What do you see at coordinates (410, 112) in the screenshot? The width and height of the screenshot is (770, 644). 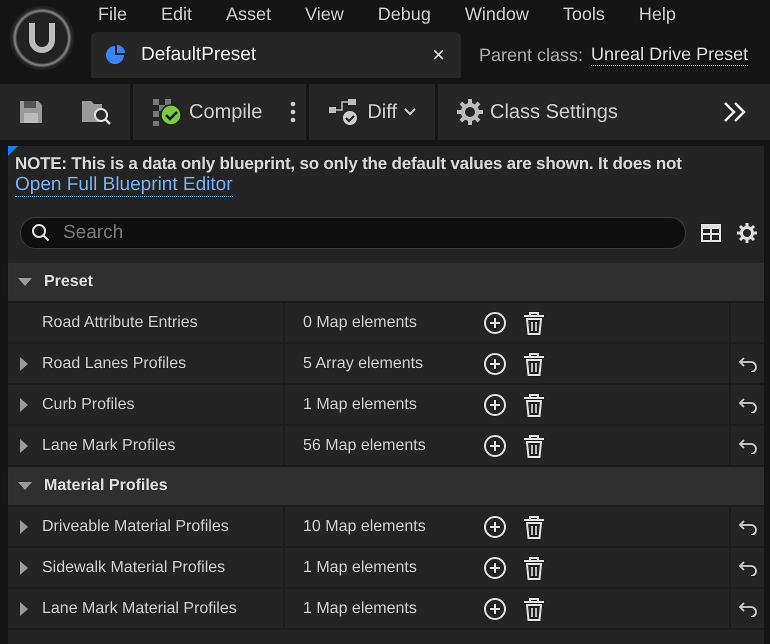 I see `chevron-down-icon` at bounding box center [410, 112].